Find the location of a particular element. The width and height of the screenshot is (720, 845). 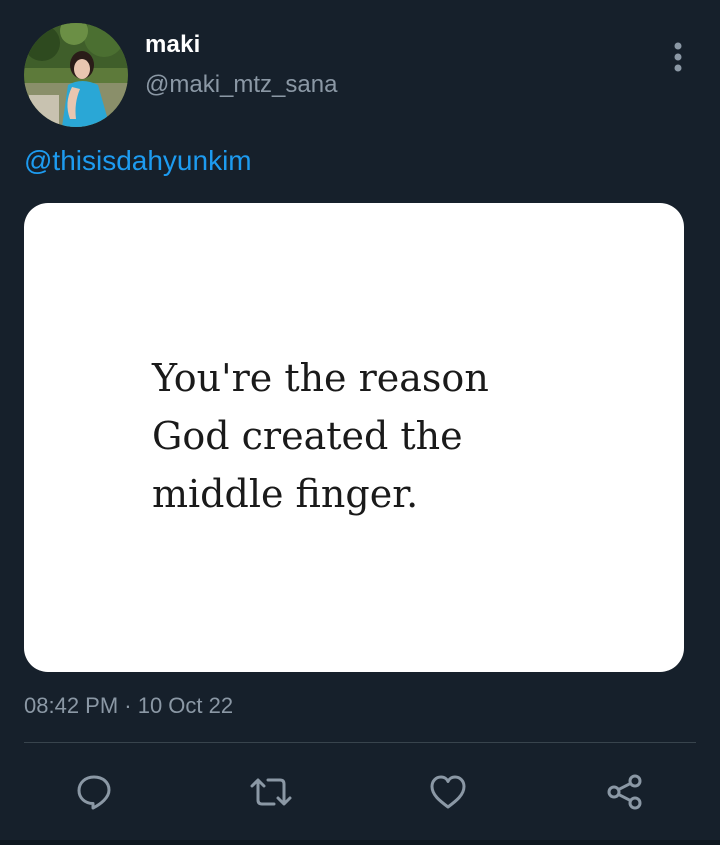

author-display-name: maki is located at coordinates (173, 45).